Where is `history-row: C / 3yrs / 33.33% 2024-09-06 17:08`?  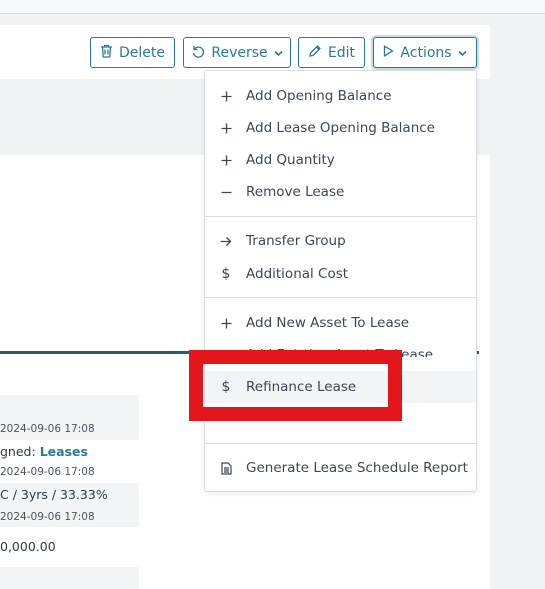 history-row: C / 3yrs / 33.33% 2024-09-06 17:08 is located at coordinates (69, 505).